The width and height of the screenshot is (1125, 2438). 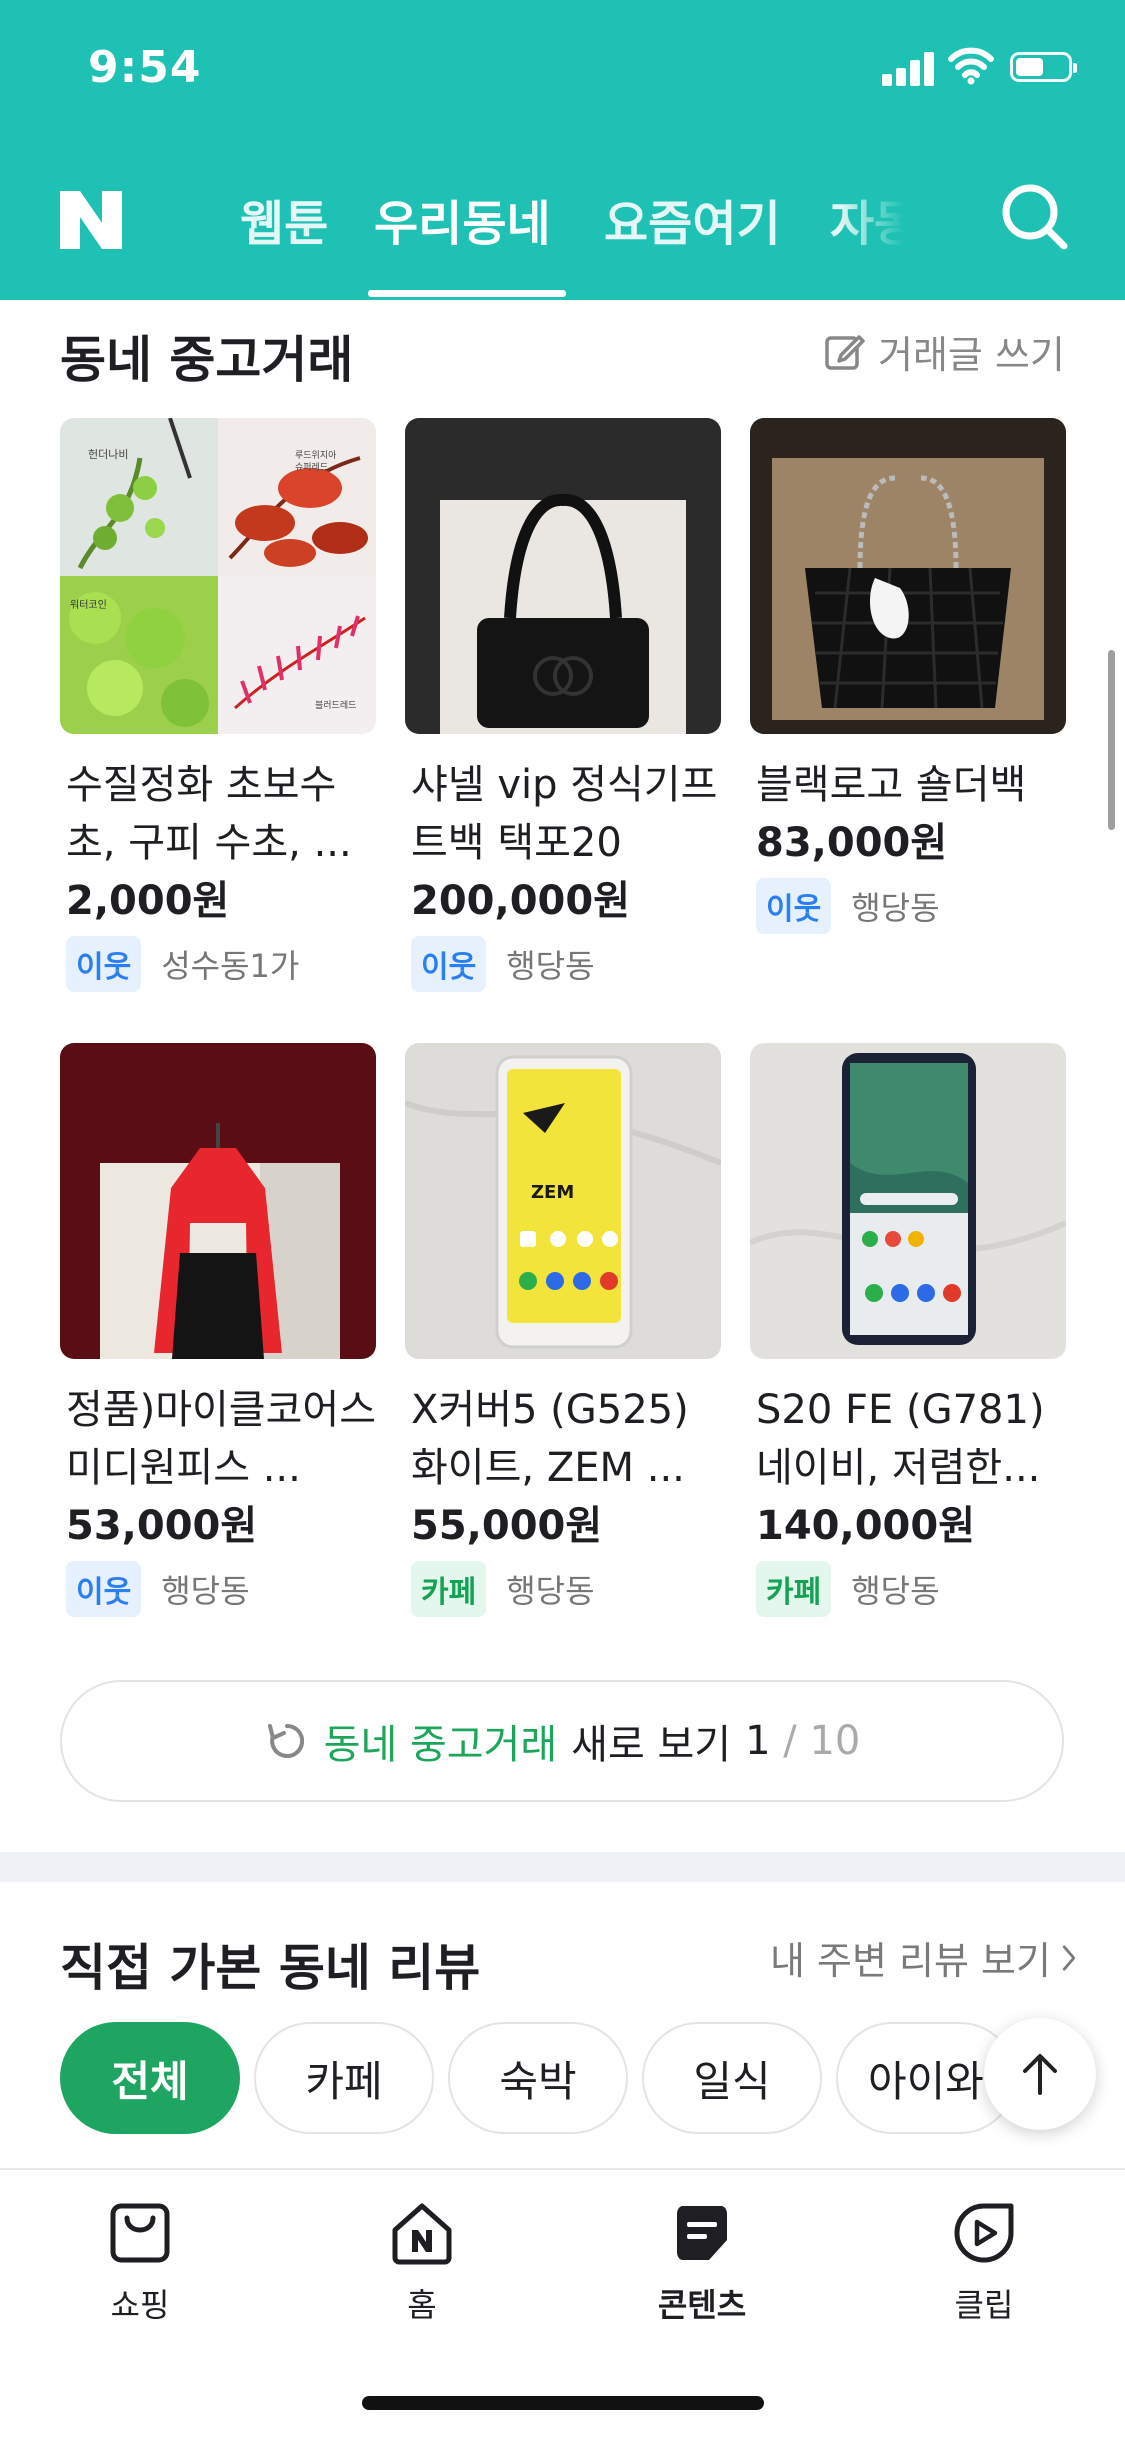 I want to click on chip-cafe: 카페, so click(x=344, y=2078).